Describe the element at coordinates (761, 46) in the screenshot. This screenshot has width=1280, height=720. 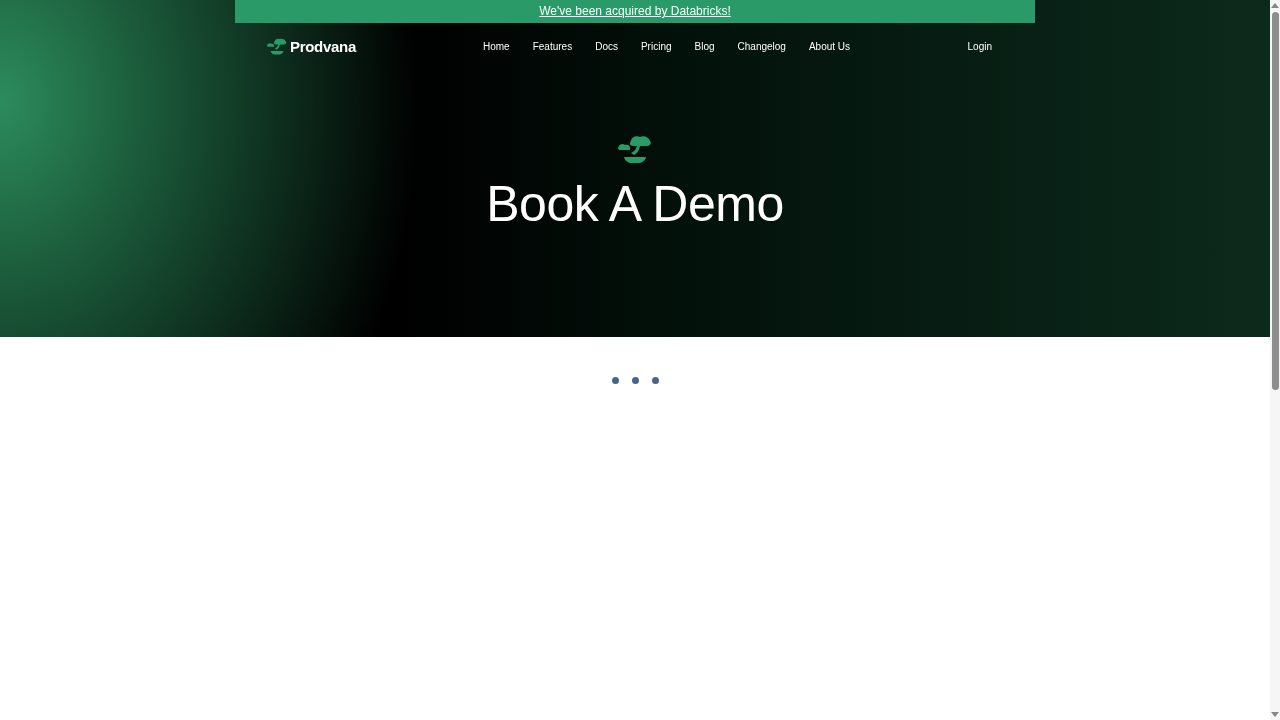
I see `nav-link: Changelog` at that location.